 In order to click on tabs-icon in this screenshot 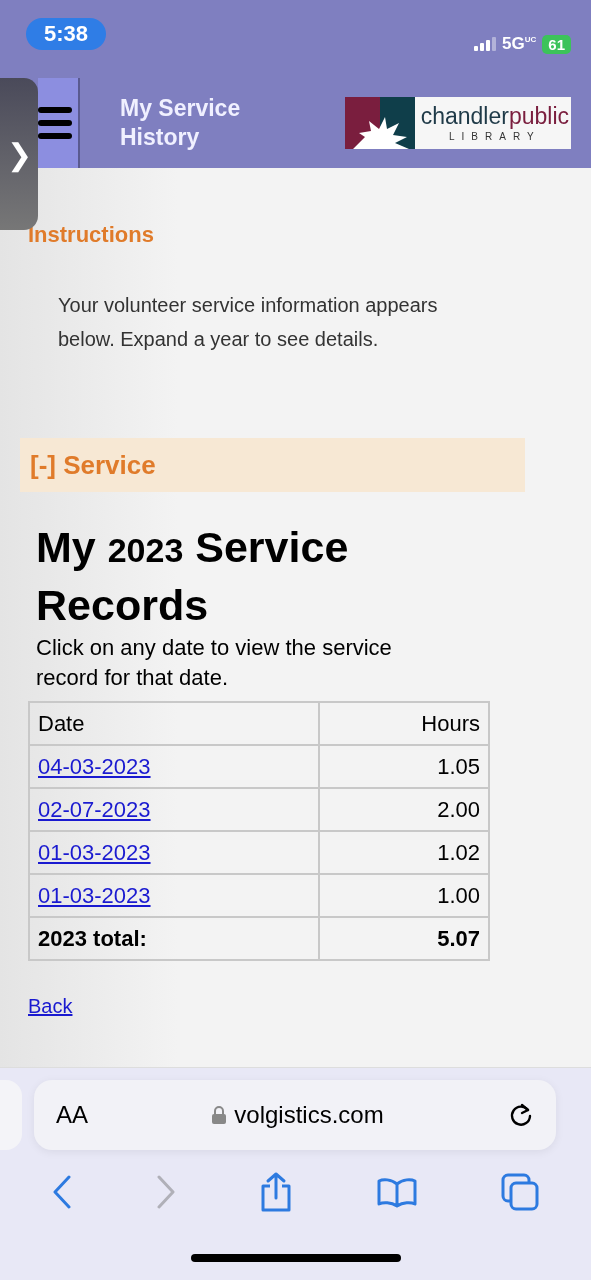, I will do `click(519, 1192)`.